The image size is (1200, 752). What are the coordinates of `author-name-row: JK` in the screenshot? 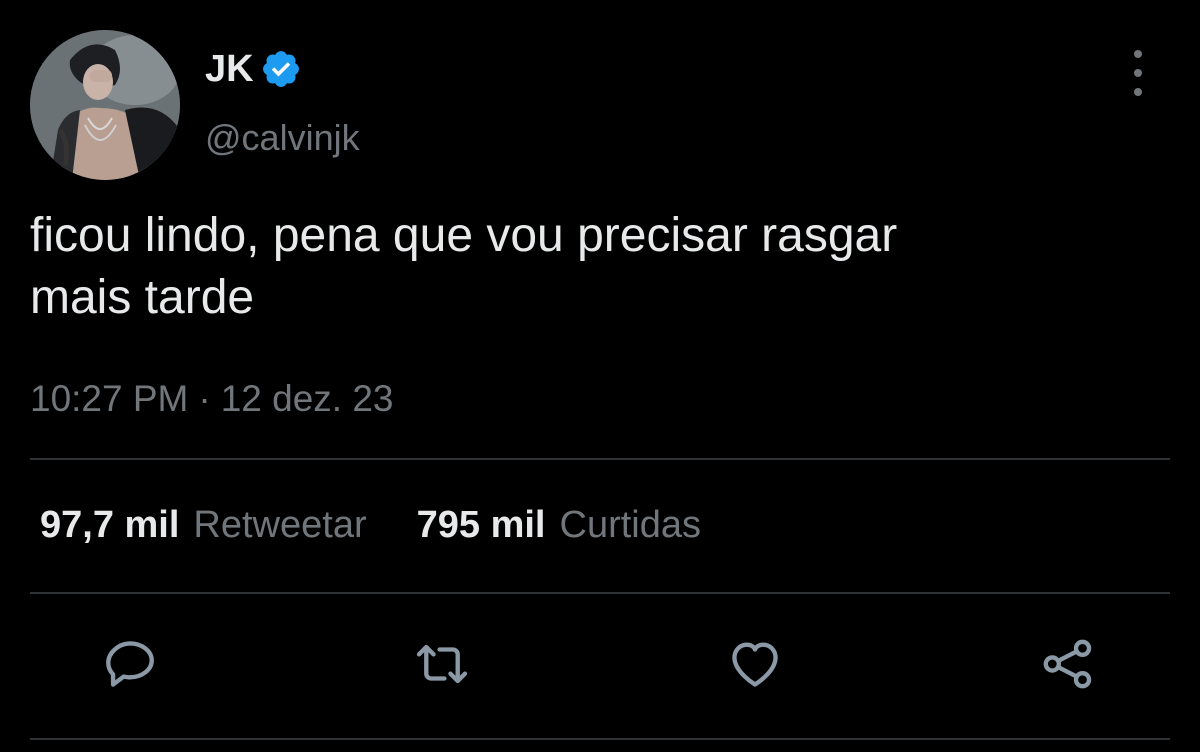 It's located at (253, 69).